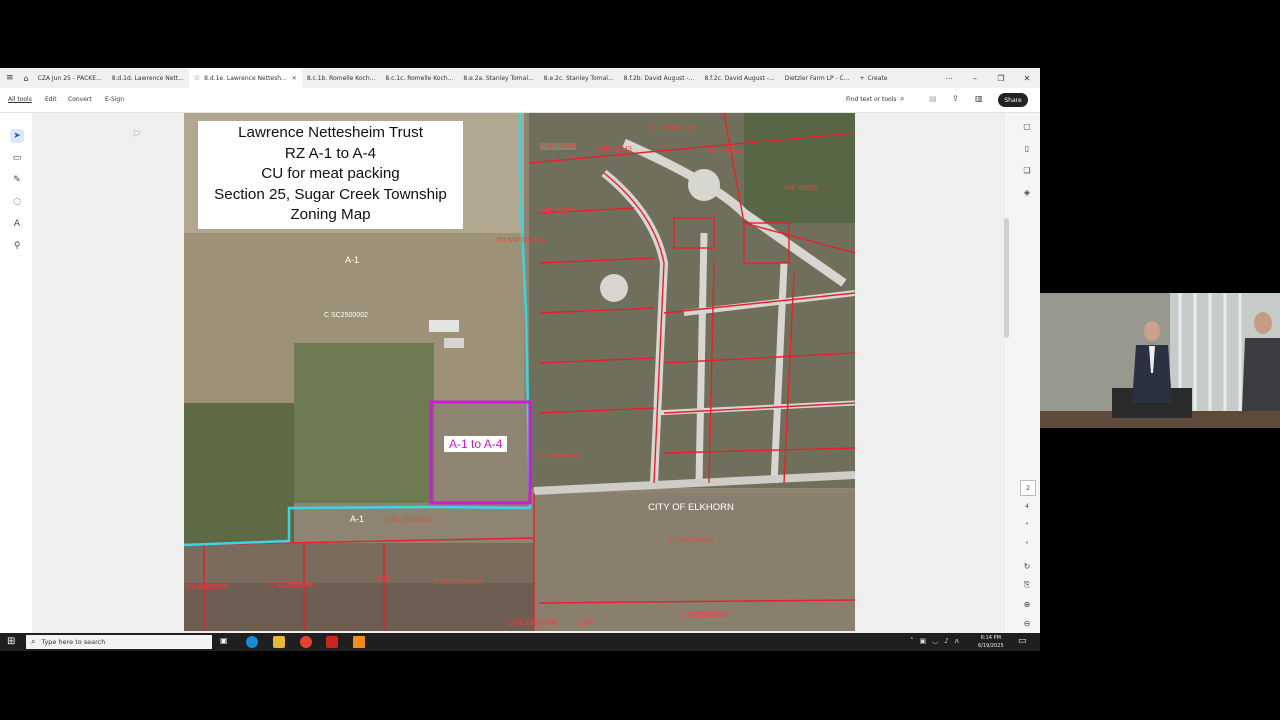 The image size is (1280, 720). What do you see at coordinates (1027, 78) in the screenshot?
I see `close-window-icon: ✕` at bounding box center [1027, 78].